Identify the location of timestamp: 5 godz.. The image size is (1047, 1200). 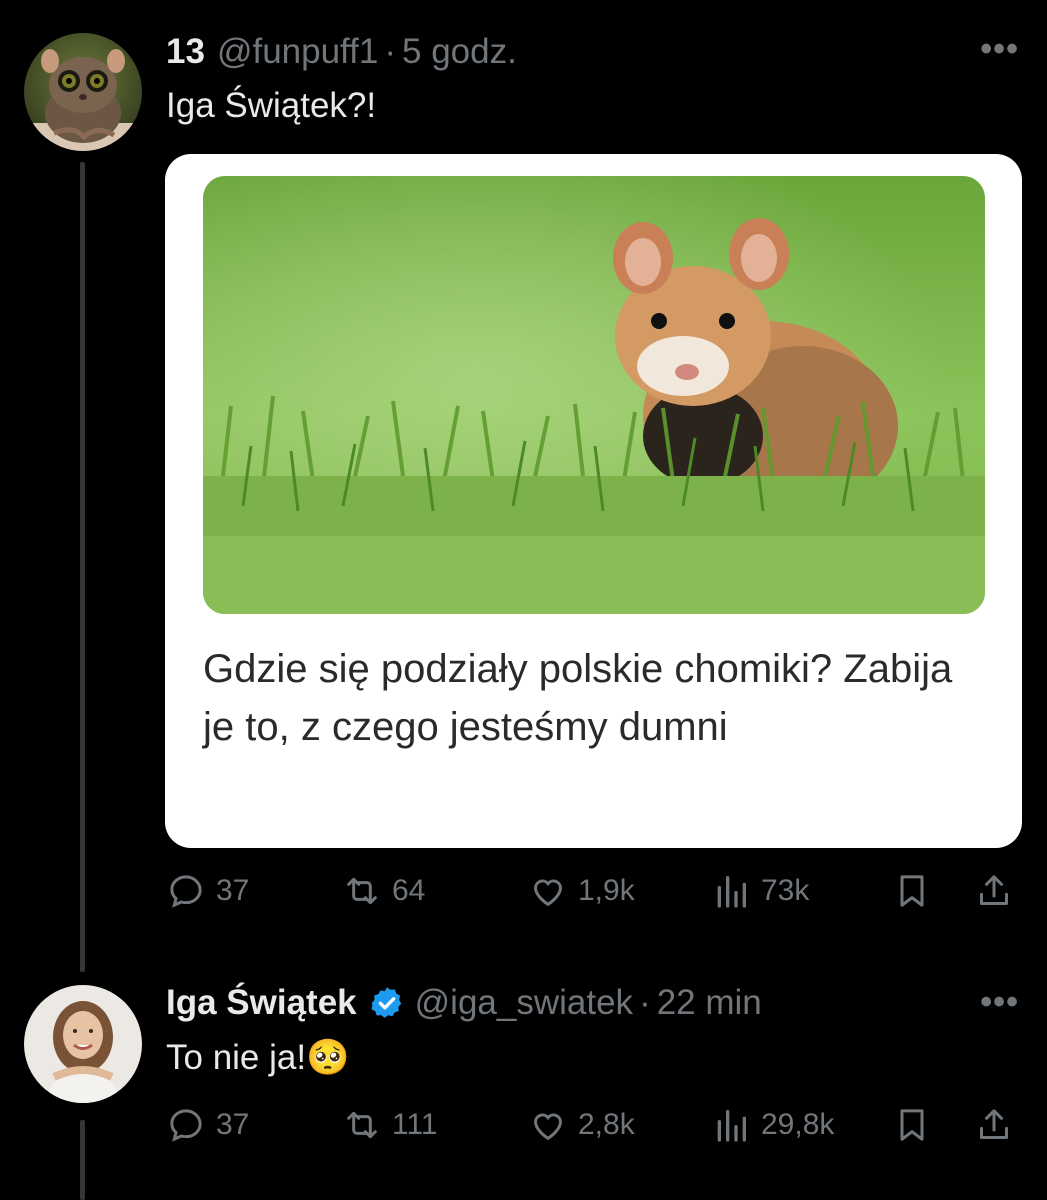
(459, 52).